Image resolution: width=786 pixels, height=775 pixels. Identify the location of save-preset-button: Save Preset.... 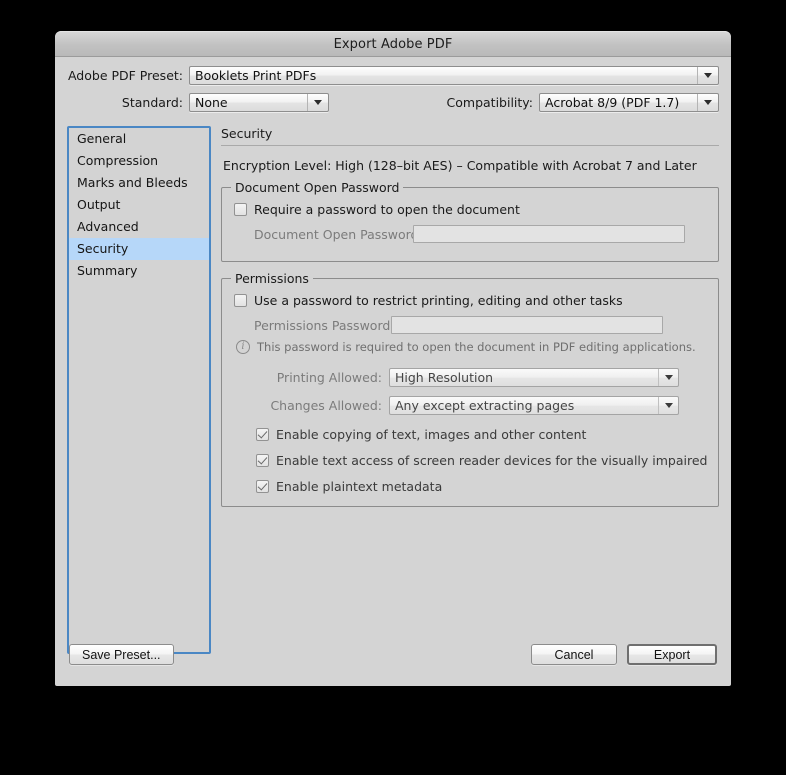
(121, 654).